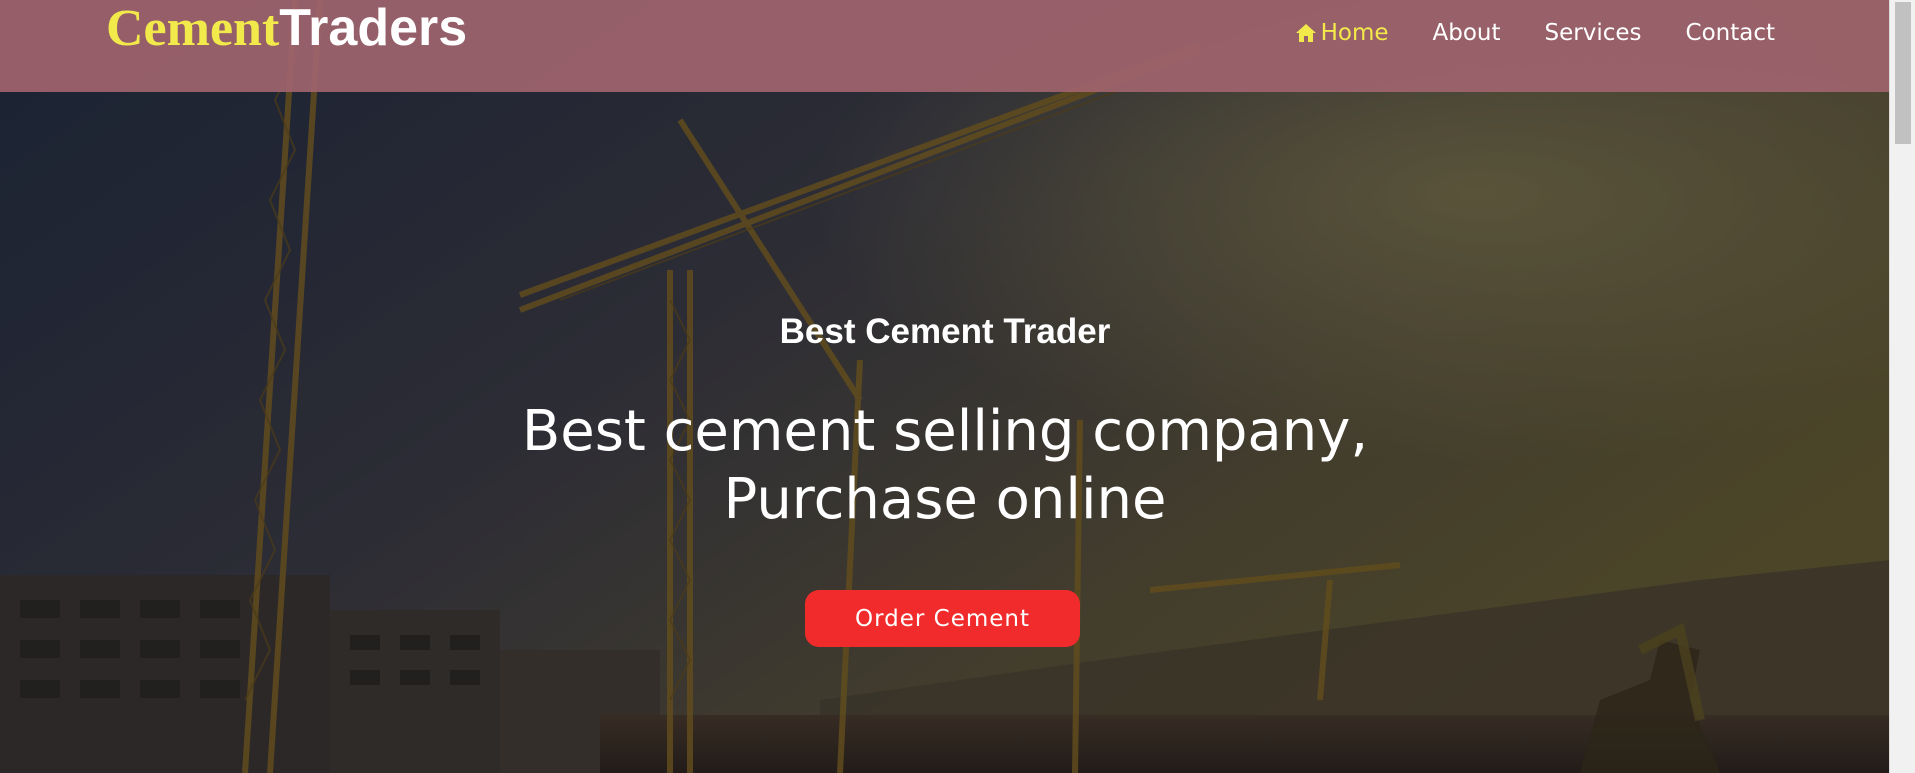 This screenshot has height=773, width=1915. Describe the element at coordinates (1902, 386) in the screenshot. I see `vertical-scrollbar` at that location.